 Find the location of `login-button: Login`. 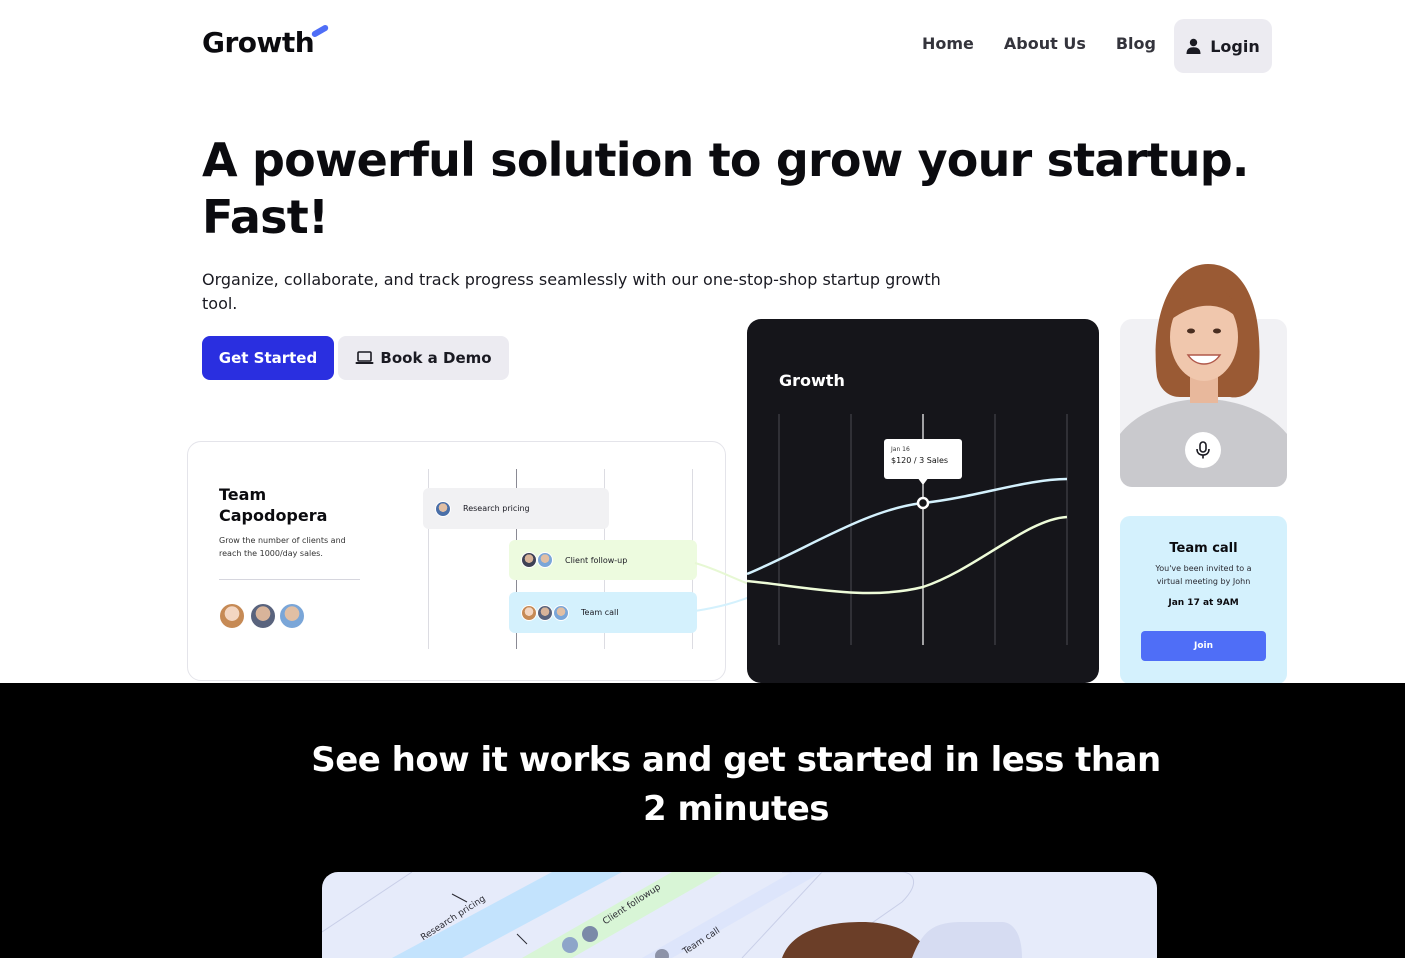

login-button: Login is located at coordinates (1223, 46).